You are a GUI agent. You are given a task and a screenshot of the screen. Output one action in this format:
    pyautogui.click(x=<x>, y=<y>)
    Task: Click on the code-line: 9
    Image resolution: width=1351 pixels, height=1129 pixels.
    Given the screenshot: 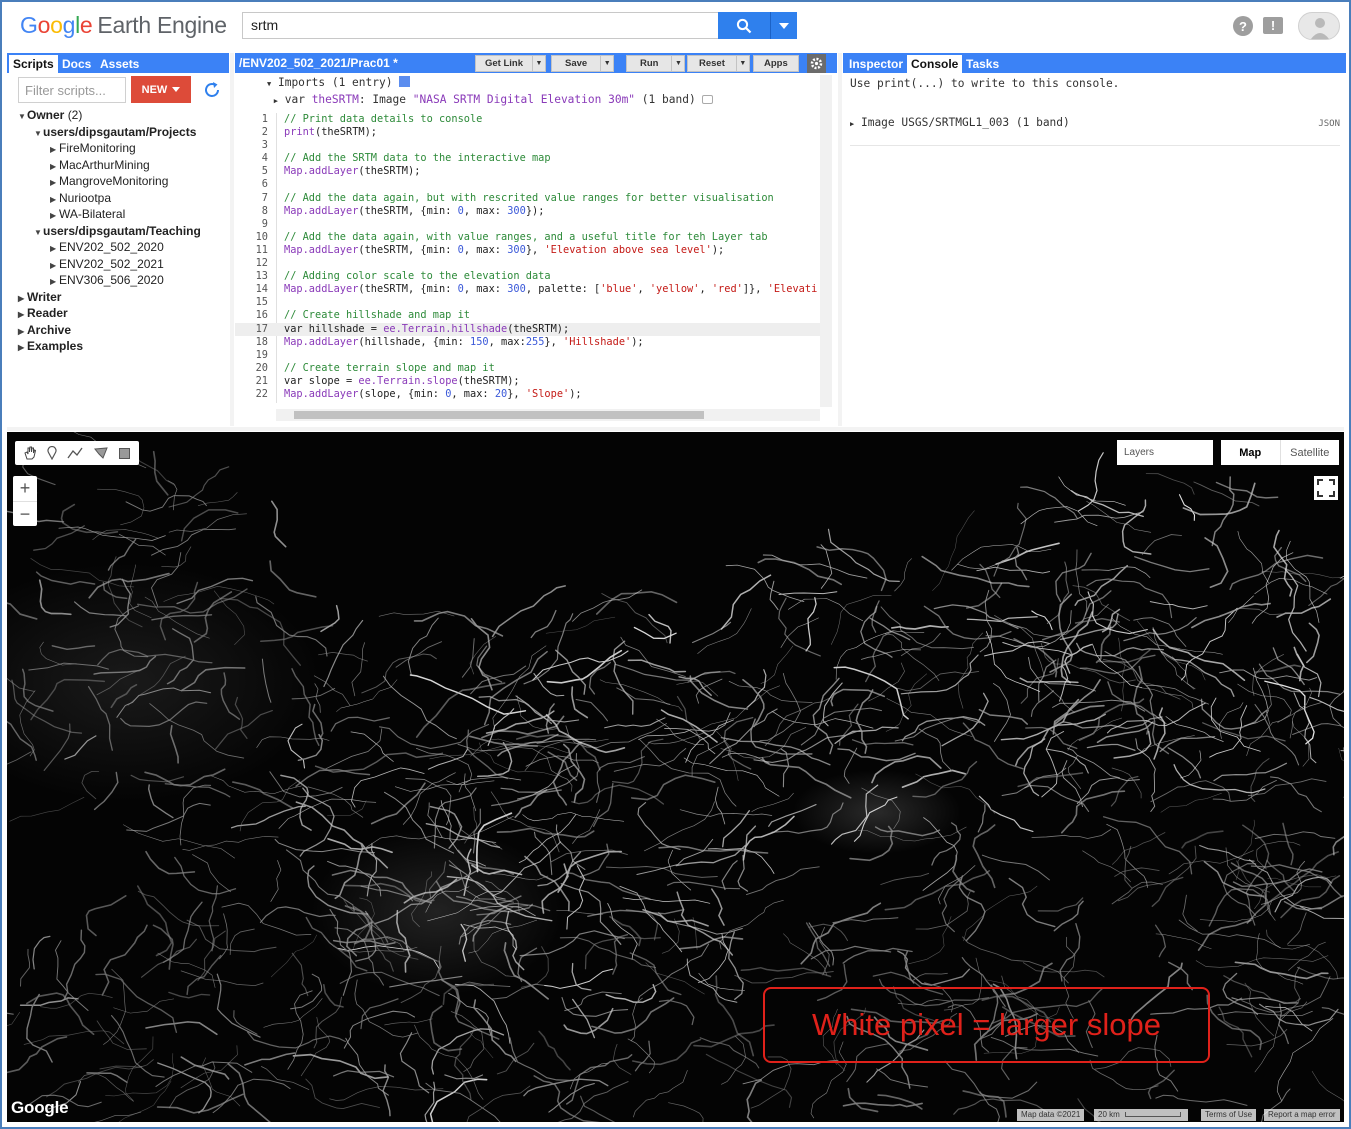 What is the action you would take?
    pyautogui.click(x=530, y=224)
    